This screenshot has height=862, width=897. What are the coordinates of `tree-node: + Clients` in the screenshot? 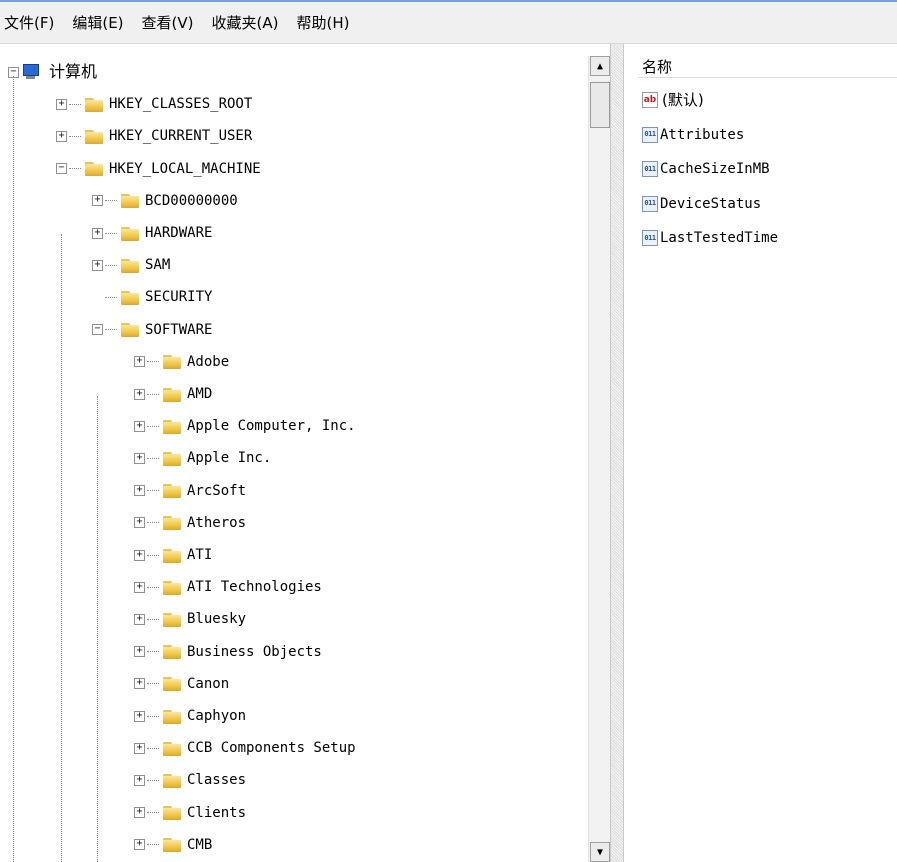 It's located at (190, 813).